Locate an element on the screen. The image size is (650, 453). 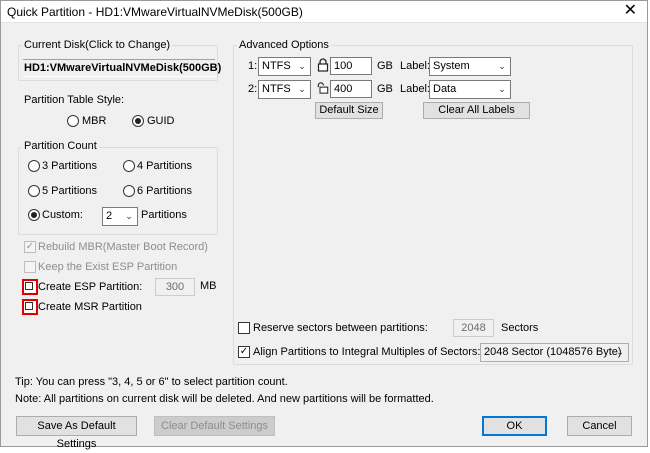
create-esp-label: Create ESP Partition: is located at coordinates (90, 287).